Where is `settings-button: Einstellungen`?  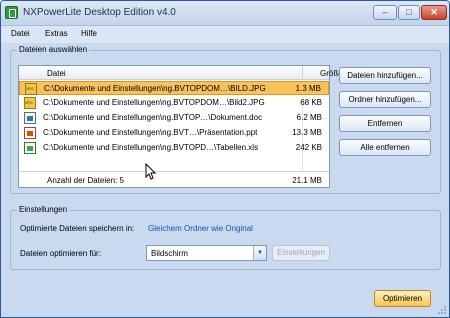 settings-button: Einstellungen is located at coordinates (301, 253).